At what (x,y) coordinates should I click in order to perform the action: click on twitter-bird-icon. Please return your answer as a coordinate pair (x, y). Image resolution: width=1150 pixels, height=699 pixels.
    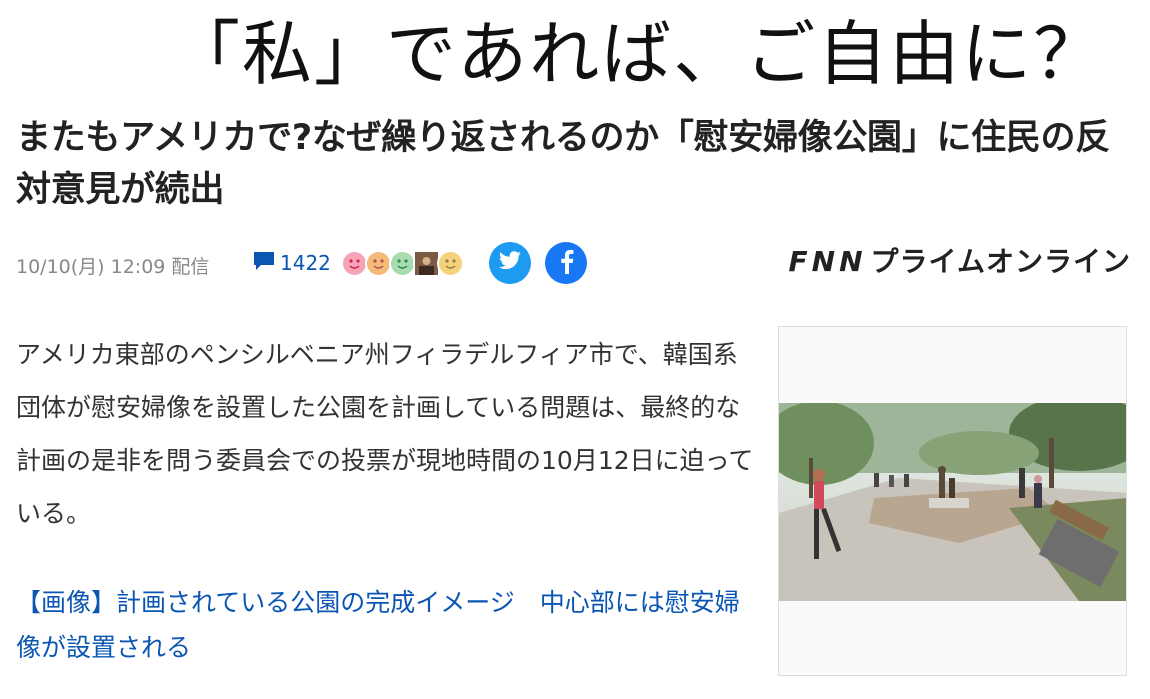
    Looking at the image, I should click on (510, 263).